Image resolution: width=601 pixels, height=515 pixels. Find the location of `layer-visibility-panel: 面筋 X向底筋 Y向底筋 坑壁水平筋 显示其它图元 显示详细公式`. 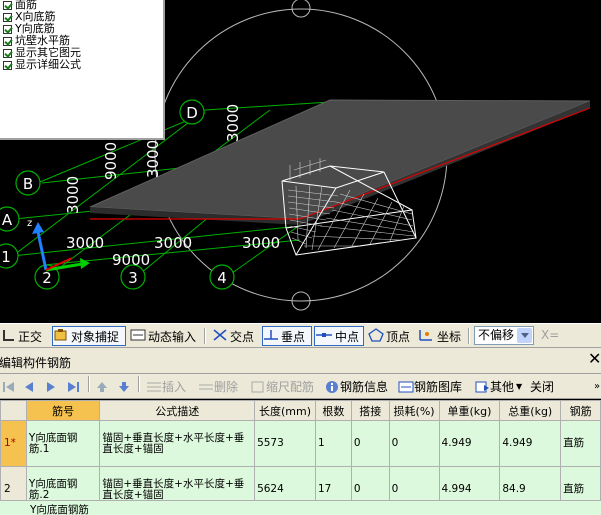

layer-visibility-panel: 面筋 X向底筋 Y向底筋 坑壁水平筋 显示其它图元 显示详细公式 is located at coordinates (82, 70).